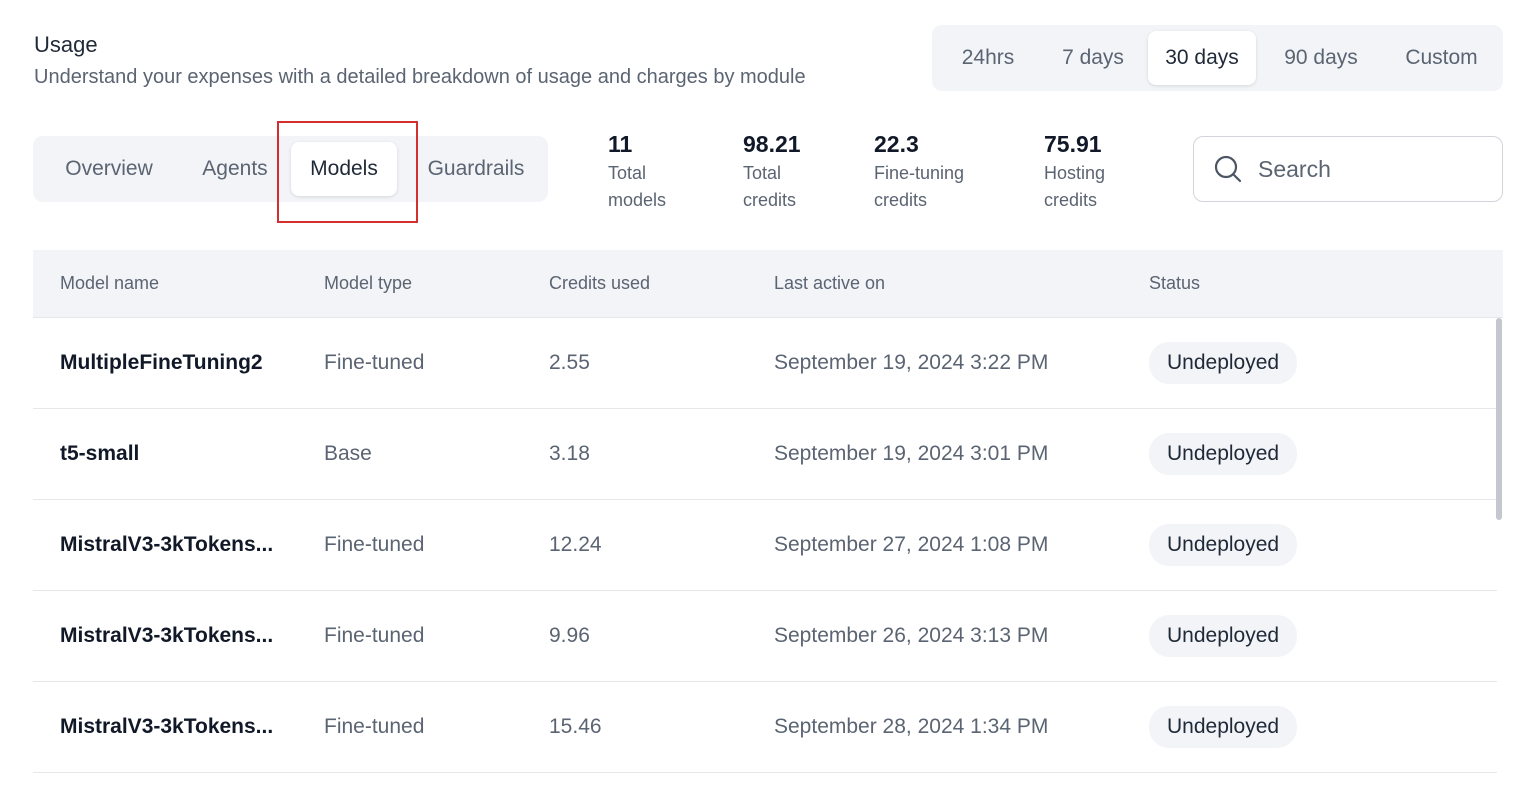 The image size is (1526, 790). What do you see at coordinates (575, 726) in the screenshot?
I see `cell-credits-used: 15.46` at bounding box center [575, 726].